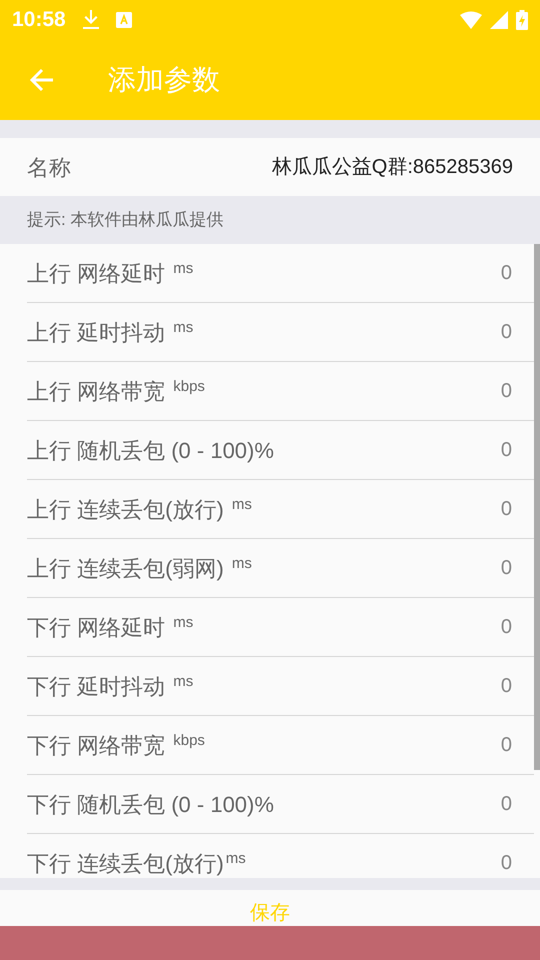 The width and height of the screenshot is (540, 960). Describe the element at coordinates (110, 273) in the screenshot. I see `param-label: 上行 网络延时 $^{ms}$` at that location.